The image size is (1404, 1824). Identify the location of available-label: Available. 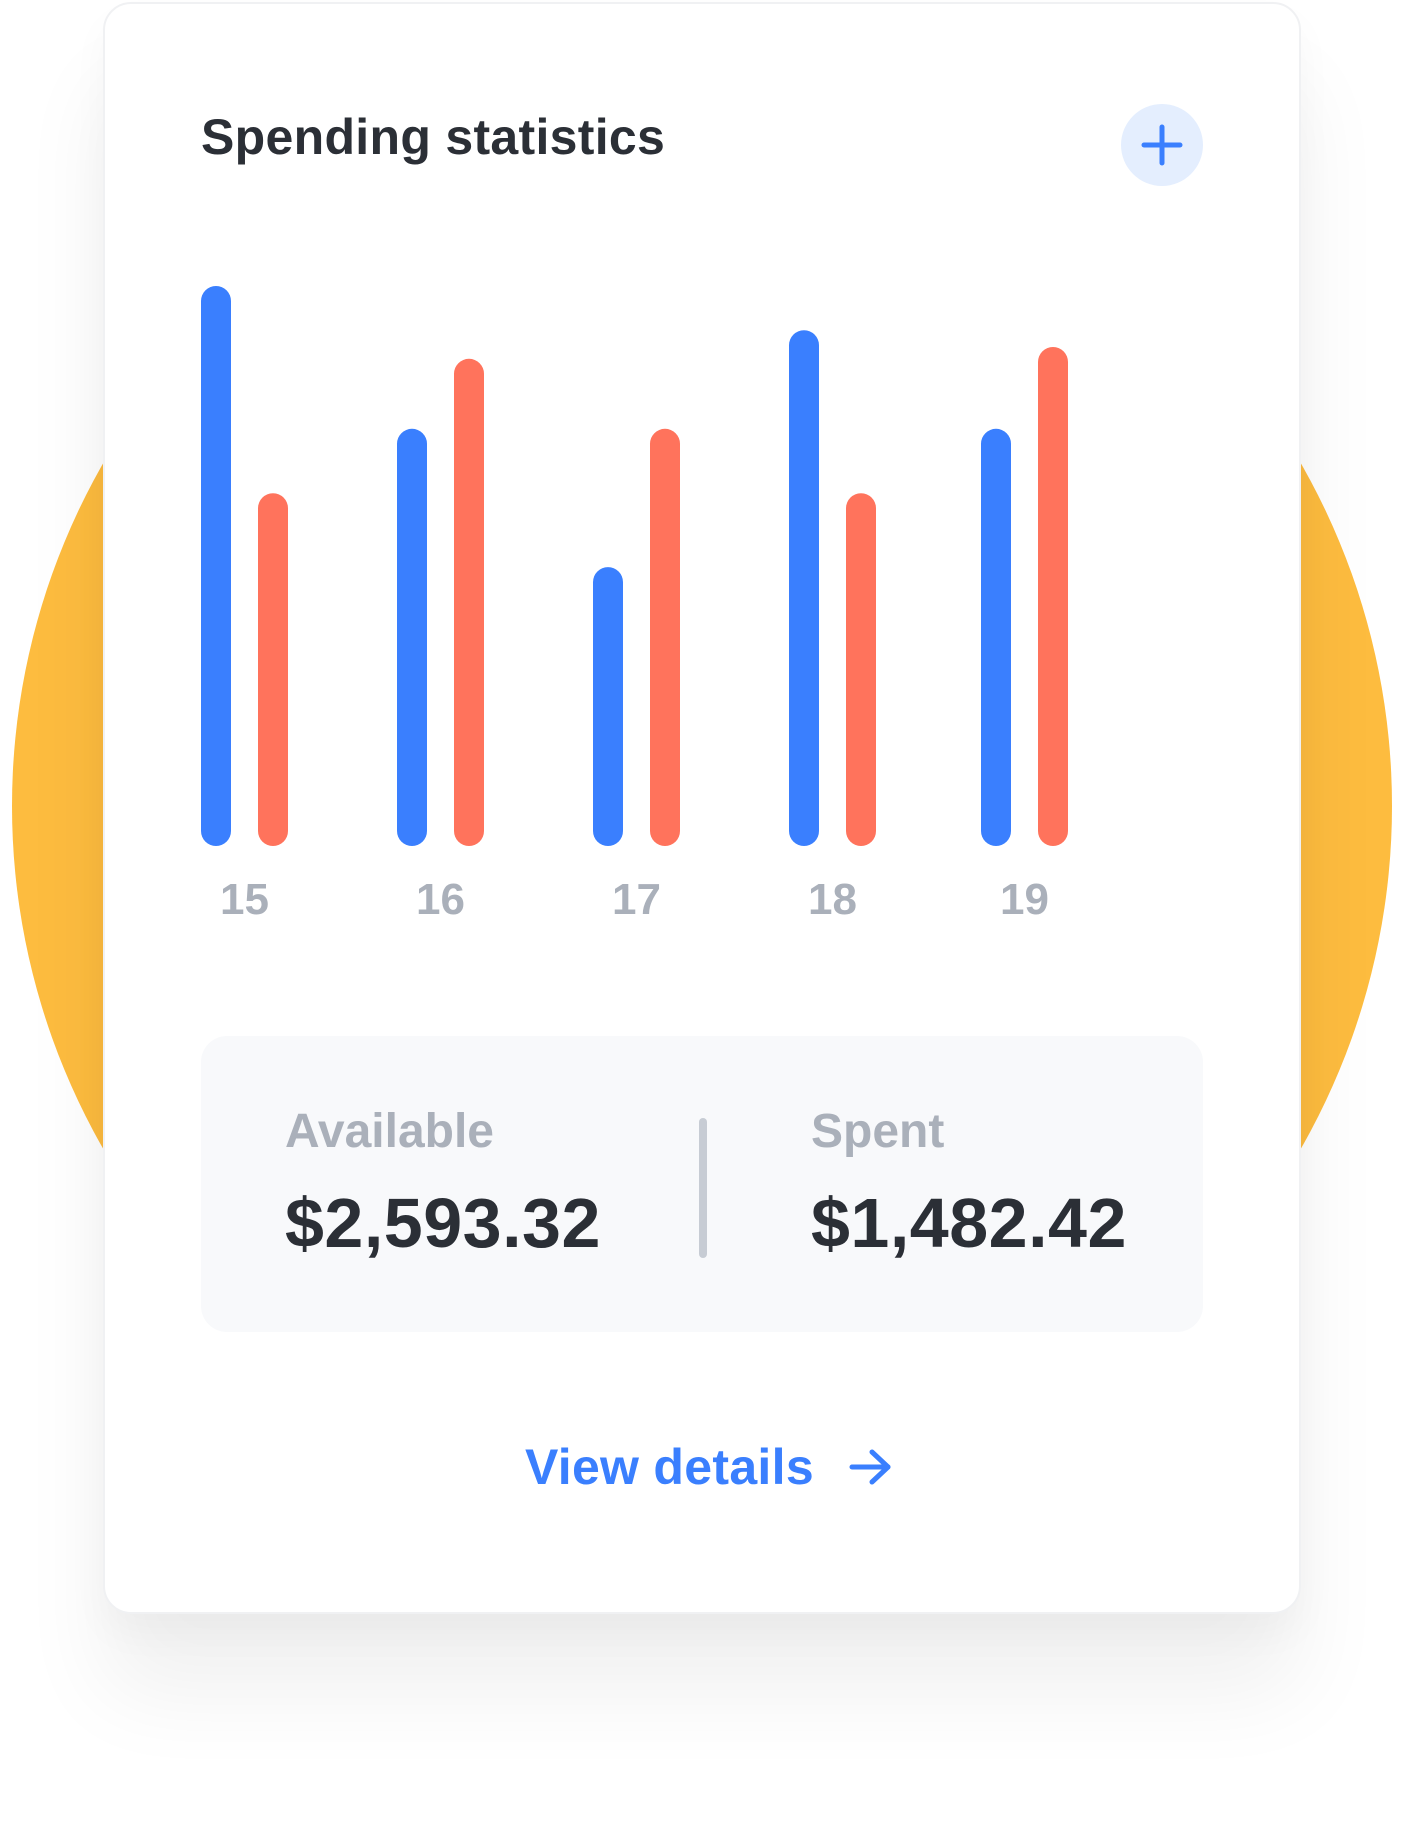
(389, 1131).